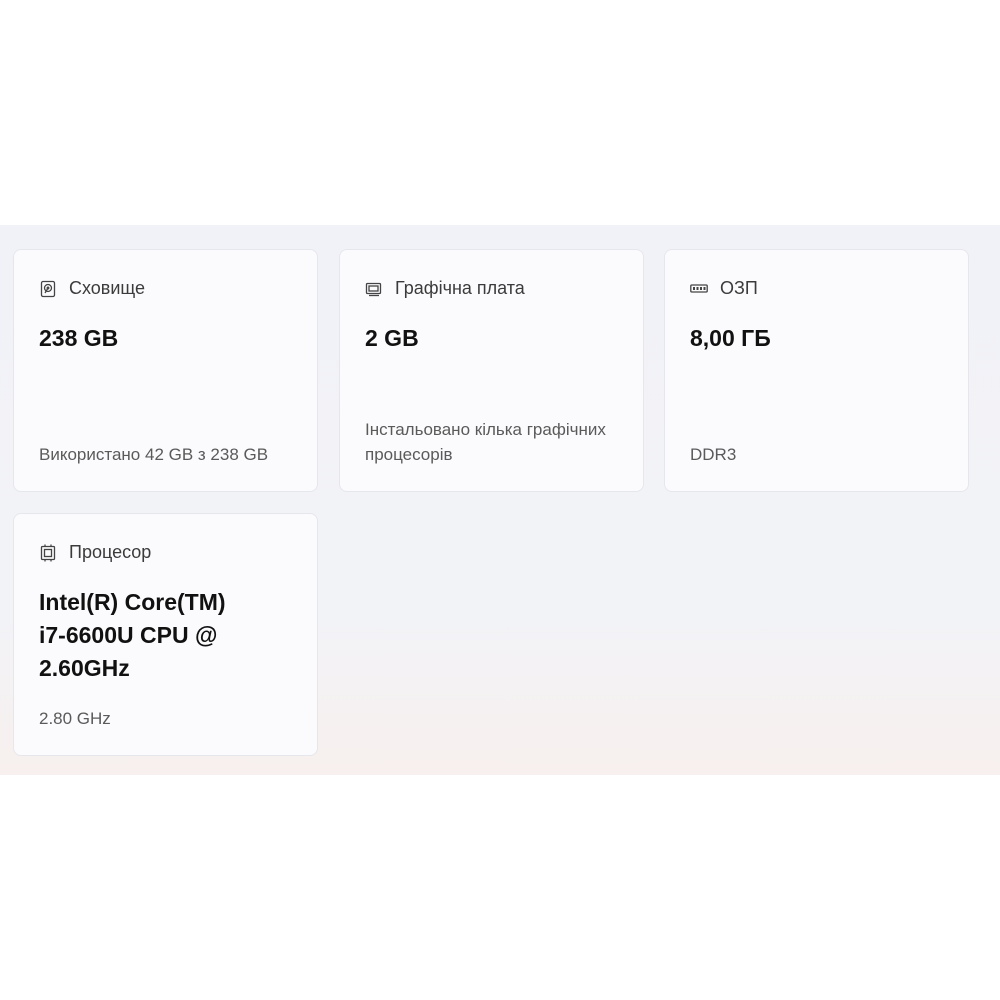 The width and height of the screenshot is (1000, 1000). I want to click on graphics-card-subtext: Інстальовано кілька графічних процесорів, so click(485, 442).